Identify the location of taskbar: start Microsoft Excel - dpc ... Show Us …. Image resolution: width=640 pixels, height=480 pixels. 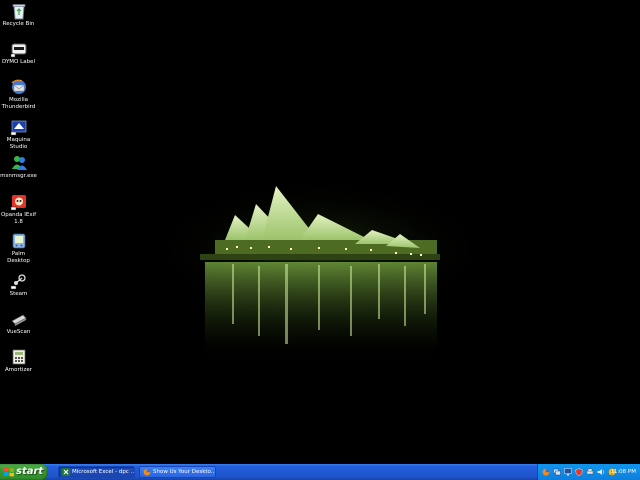
(320, 472).